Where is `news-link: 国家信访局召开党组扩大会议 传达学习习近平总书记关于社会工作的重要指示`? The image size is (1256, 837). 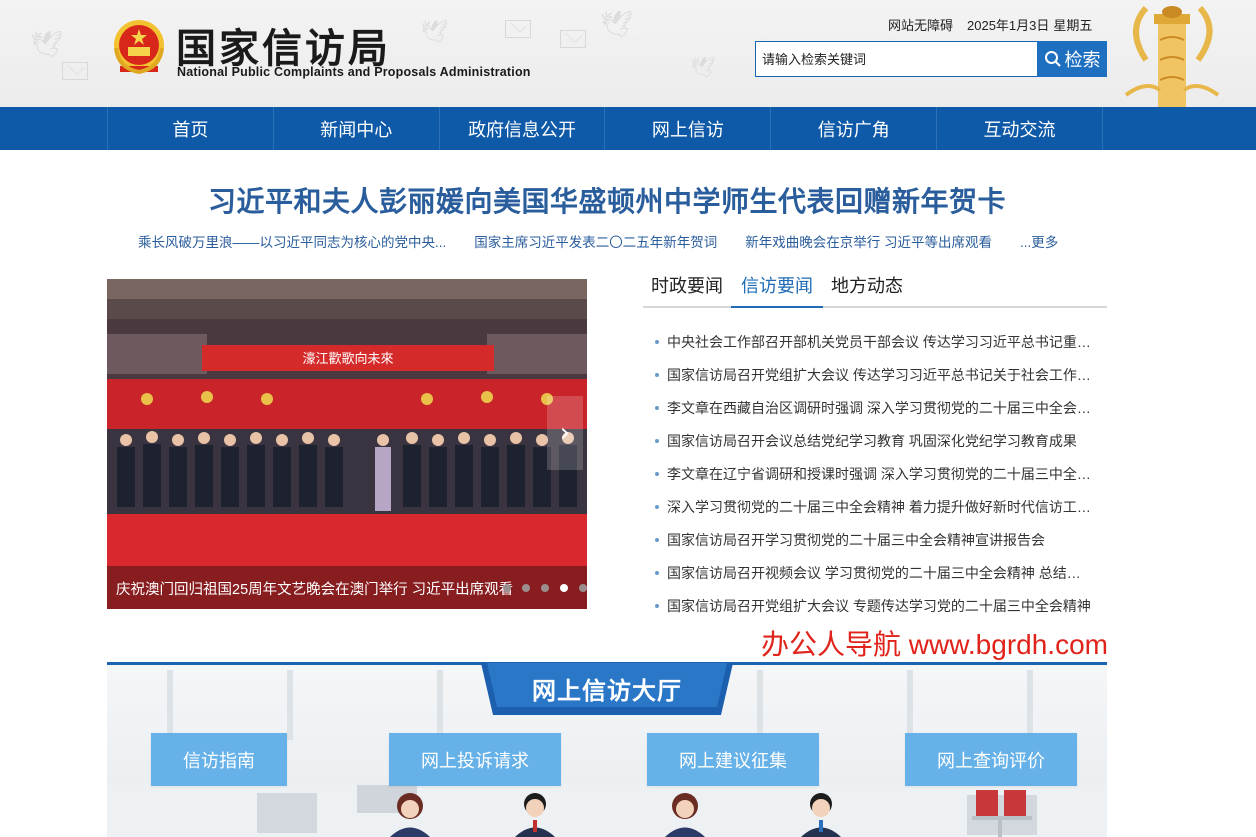 news-link: 国家信访局召开党组扩大会议 传达学习习近平总书记关于社会工作的重要指示 is located at coordinates (879, 375).